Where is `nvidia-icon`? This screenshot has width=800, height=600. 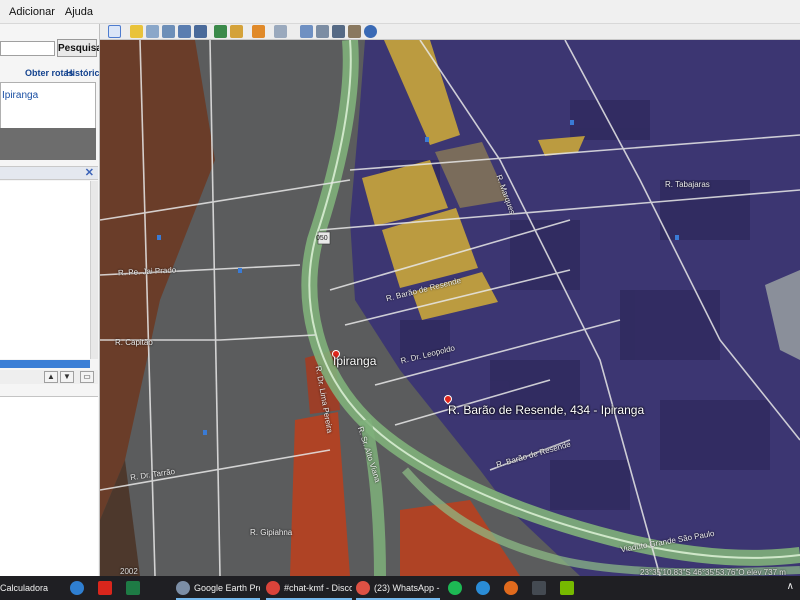 nvidia-icon is located at coordinates (567, 588).